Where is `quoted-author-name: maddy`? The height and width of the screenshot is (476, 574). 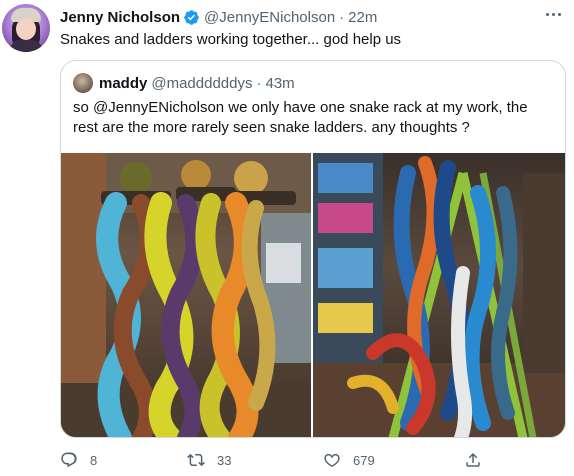 quoted-author-name: maddy is located at coordinates (123, 83).